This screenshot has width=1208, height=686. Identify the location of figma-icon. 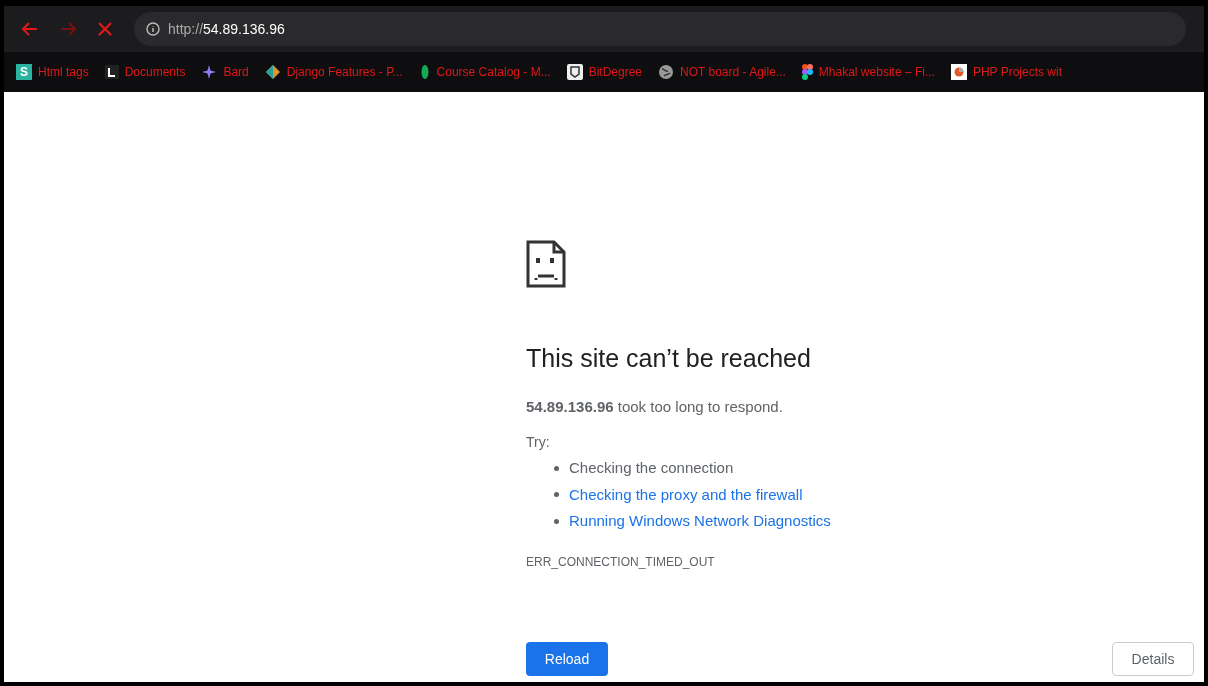
(807, 72).